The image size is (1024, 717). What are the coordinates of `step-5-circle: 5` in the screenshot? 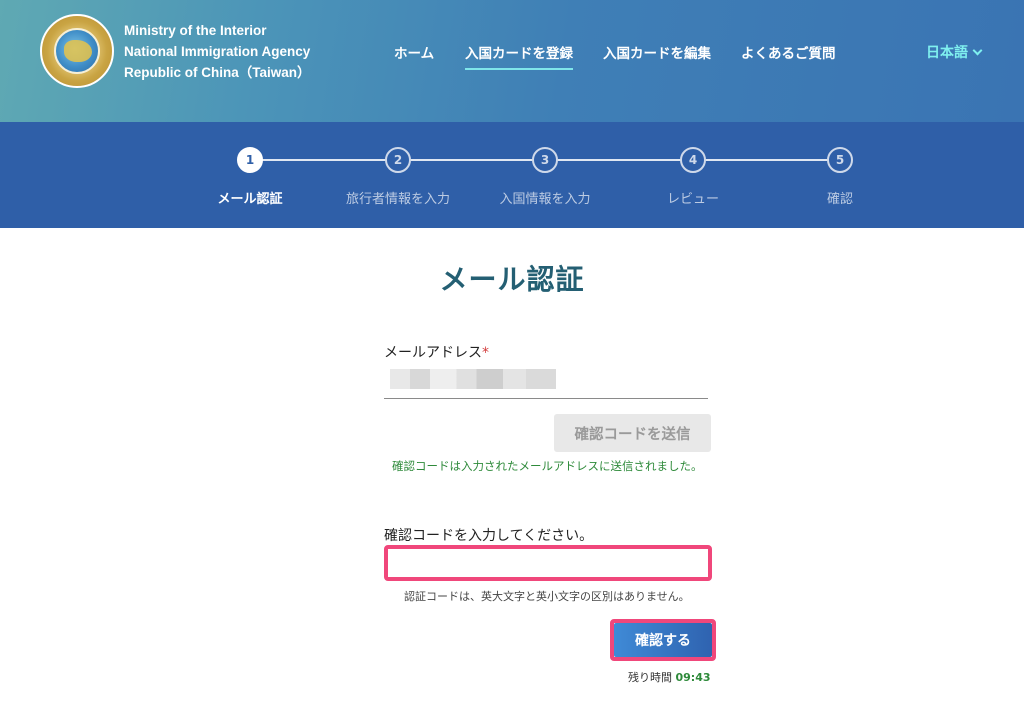 It's located at (840, 160).